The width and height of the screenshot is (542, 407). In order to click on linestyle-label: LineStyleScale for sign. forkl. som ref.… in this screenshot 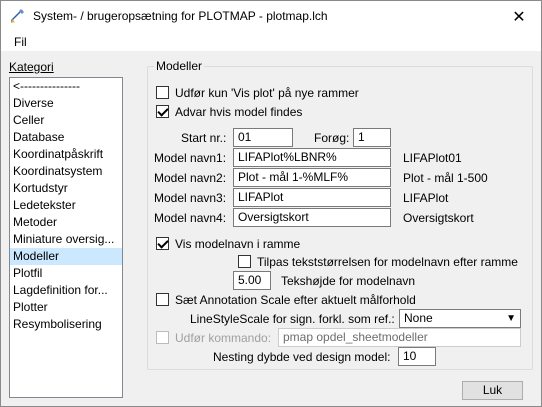, I will do `click(292, 319)`.